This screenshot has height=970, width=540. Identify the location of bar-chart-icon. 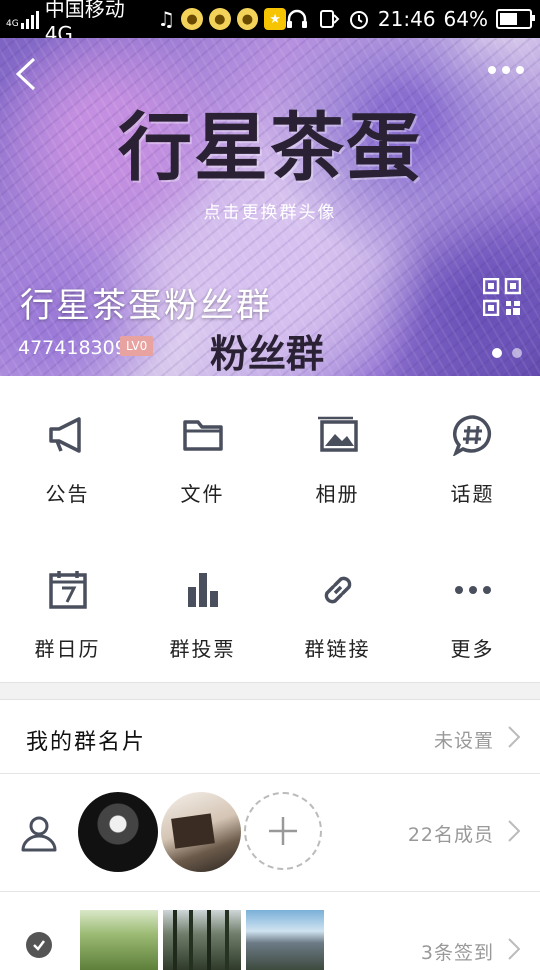
(202, 590).